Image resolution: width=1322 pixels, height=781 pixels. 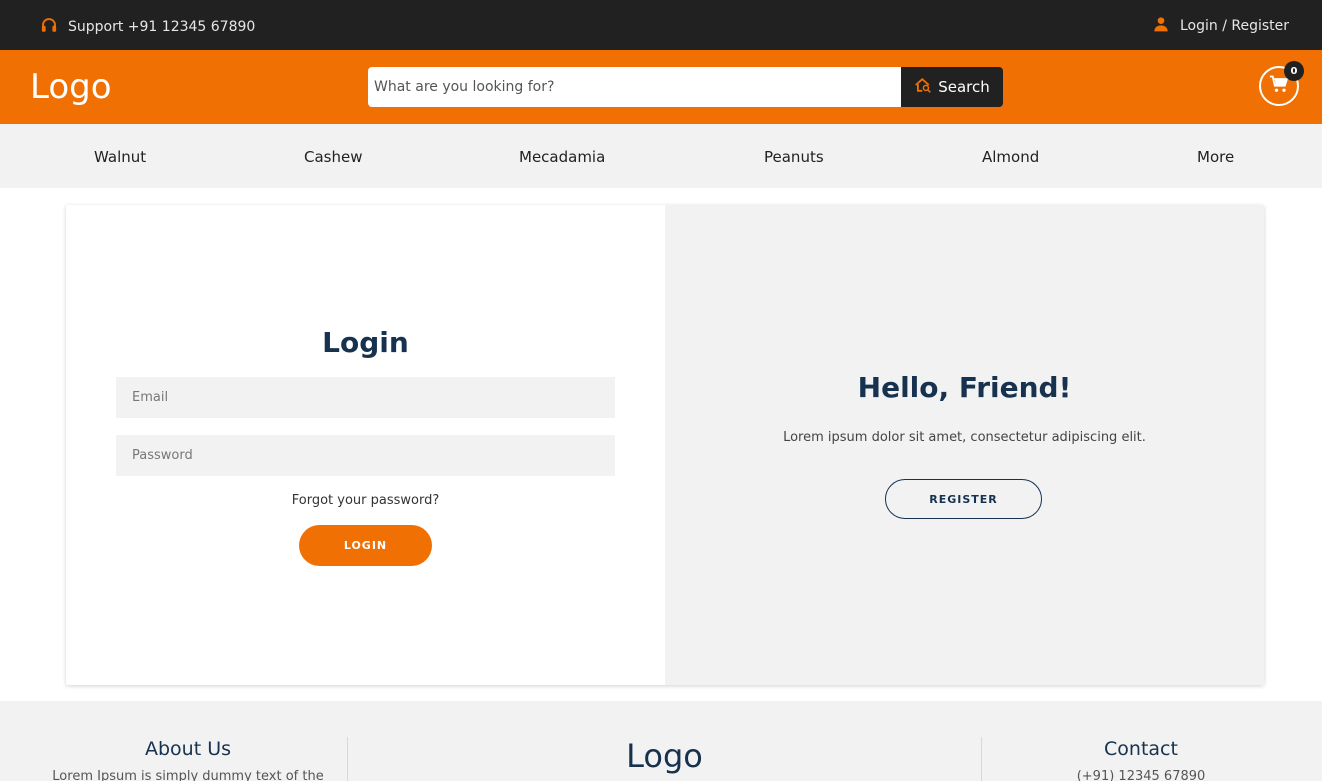 I want to click on footer-contact-text: (+91) 12345 67890, so click(x=1141, y=775).